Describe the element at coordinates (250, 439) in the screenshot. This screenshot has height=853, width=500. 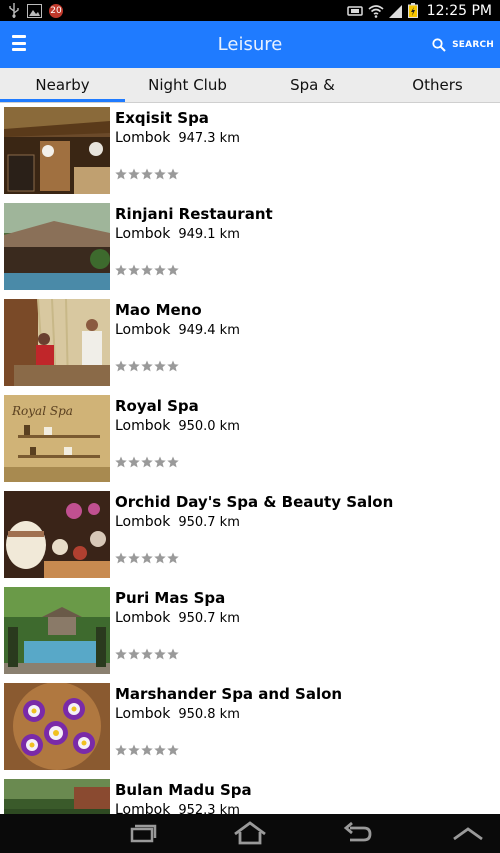
I see `list-item-royal-spa: Royal Spa Royal Spa Lombok 950.0 km` at that location.